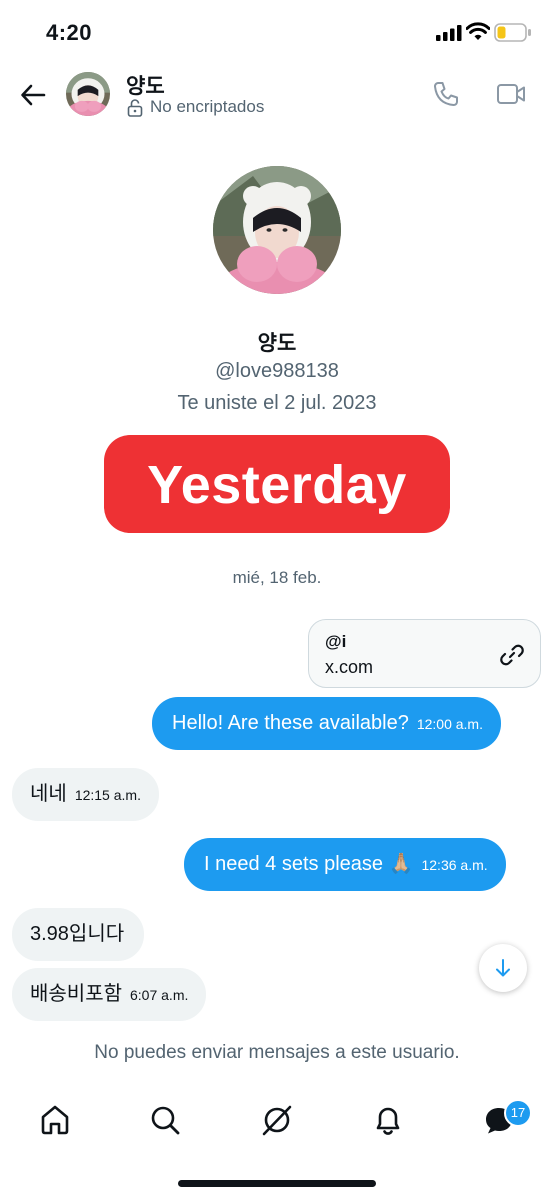 The image size is (554, 1199). I want to click on video-icon, so click(511, 94).